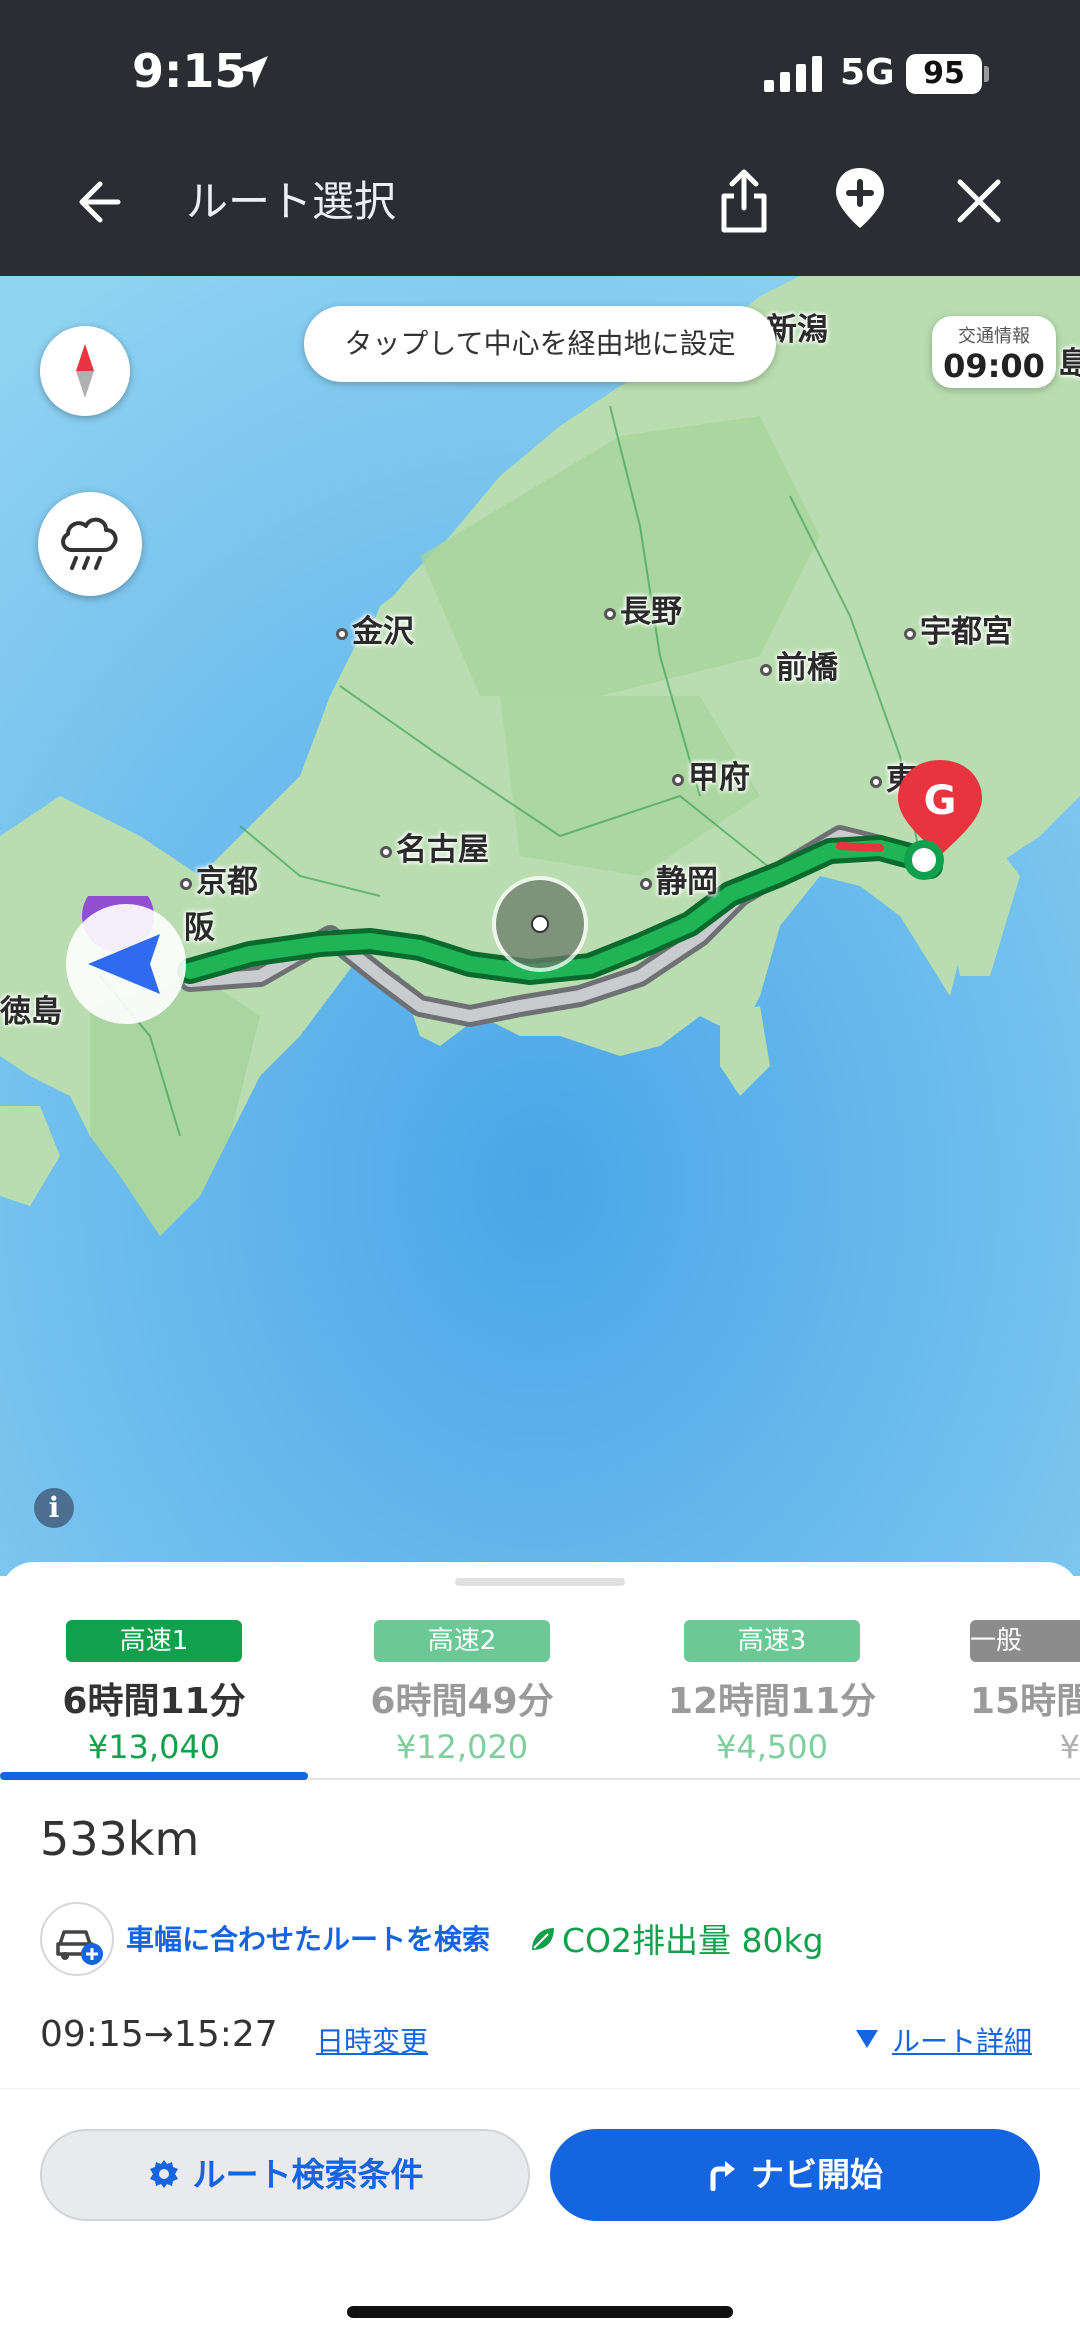 The height and width of the screenshot is (2341, 1080). What do you see at coordinates (1069, 1747) in the screenshot?
I see `route-price: ¥` at bounding box center [1069, 1747].